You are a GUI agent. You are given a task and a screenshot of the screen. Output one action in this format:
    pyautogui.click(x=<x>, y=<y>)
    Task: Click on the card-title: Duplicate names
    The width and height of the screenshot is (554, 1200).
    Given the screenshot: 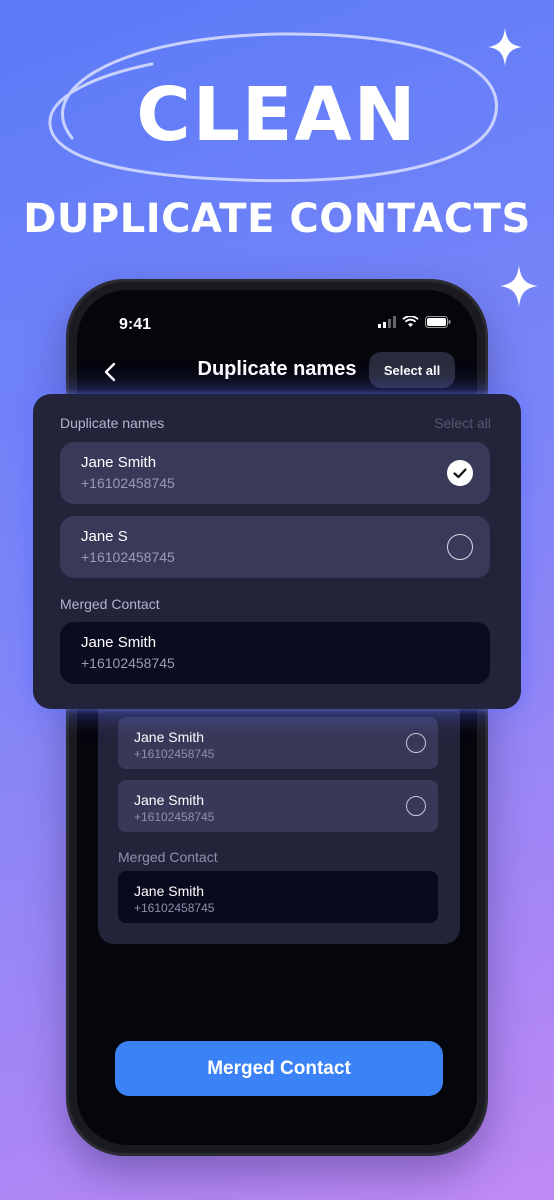 What is the action you would take?
    pyautogui.click(x=112, y=423)
    